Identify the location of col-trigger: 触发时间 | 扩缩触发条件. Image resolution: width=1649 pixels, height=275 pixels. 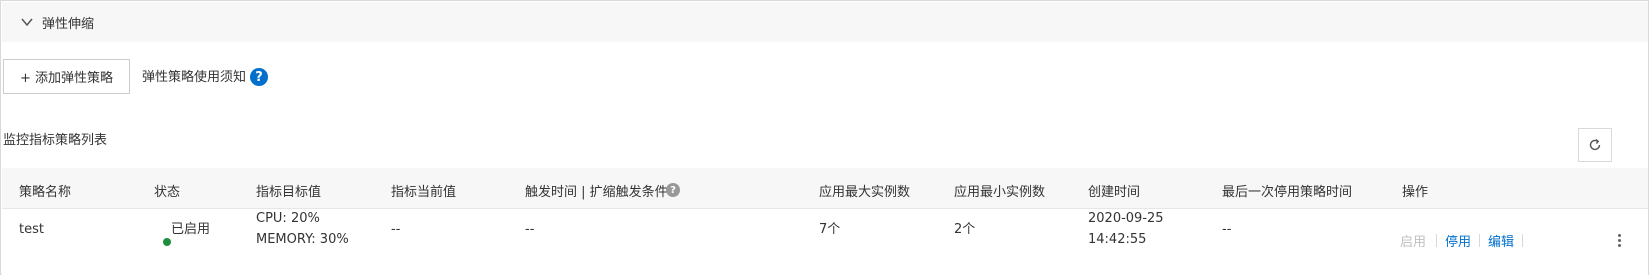
(596, 192).